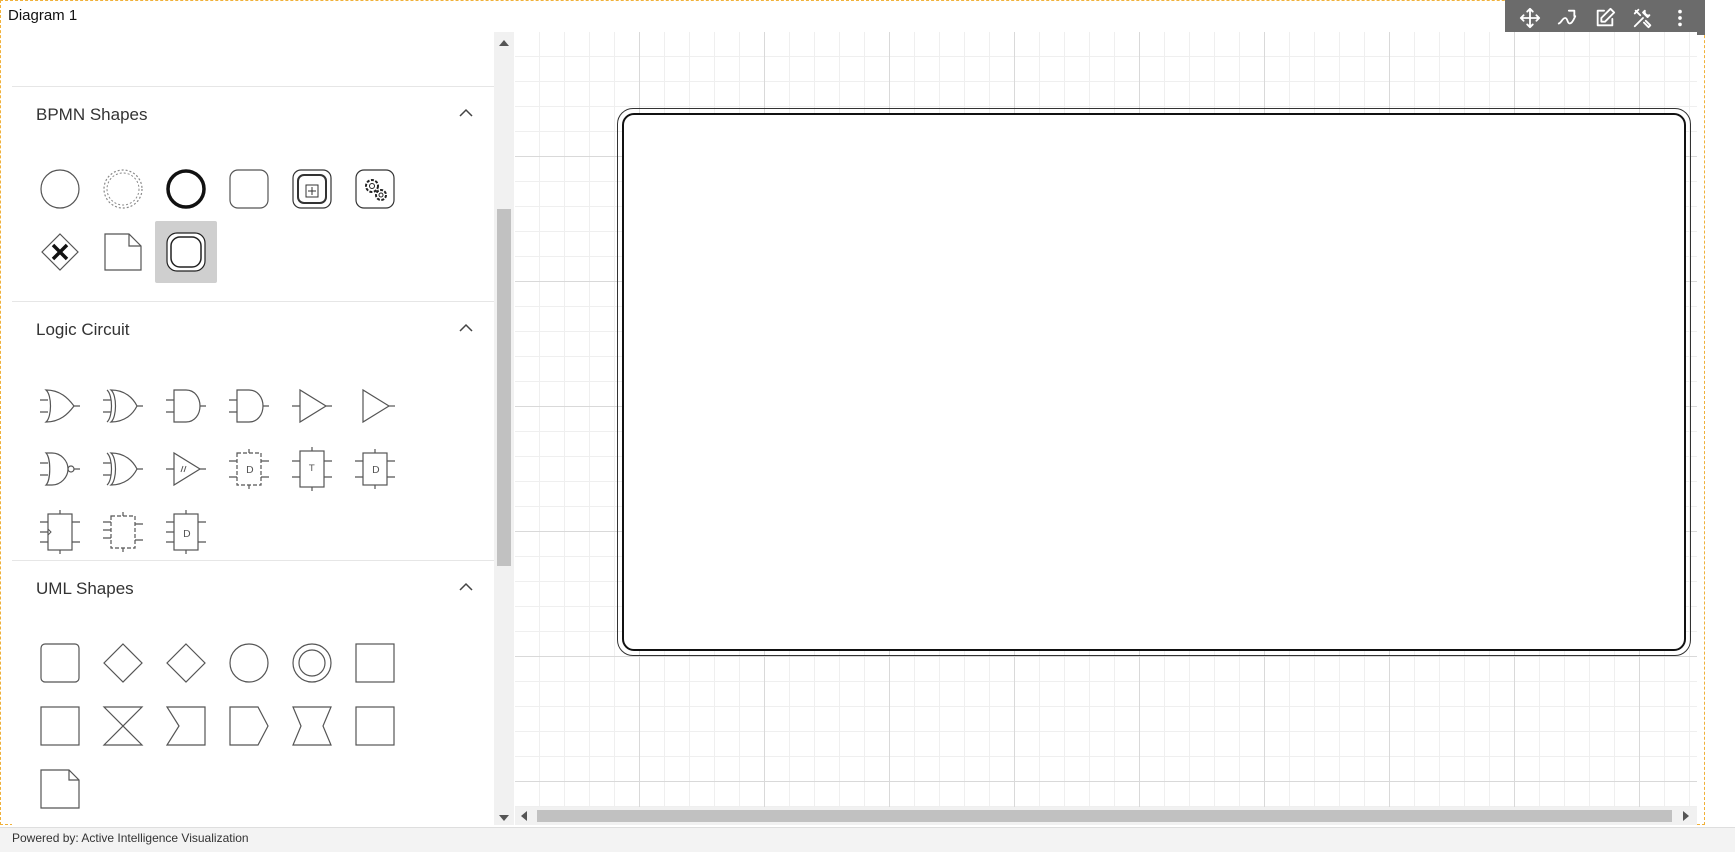  I want to click on uml-decision, so click(123, 663).